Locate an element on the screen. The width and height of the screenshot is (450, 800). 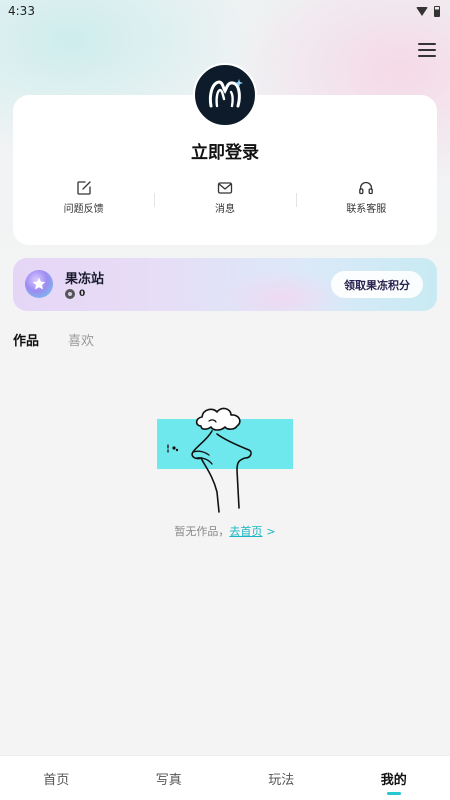
content-tabs: 作品 喜欢 is located at coordinates (53, 339).